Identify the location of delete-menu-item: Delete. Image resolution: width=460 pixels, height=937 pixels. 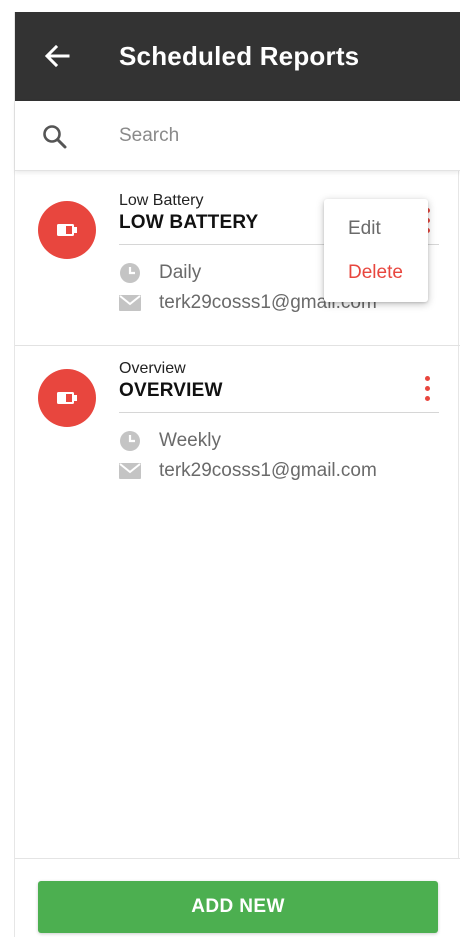
(376, 273).